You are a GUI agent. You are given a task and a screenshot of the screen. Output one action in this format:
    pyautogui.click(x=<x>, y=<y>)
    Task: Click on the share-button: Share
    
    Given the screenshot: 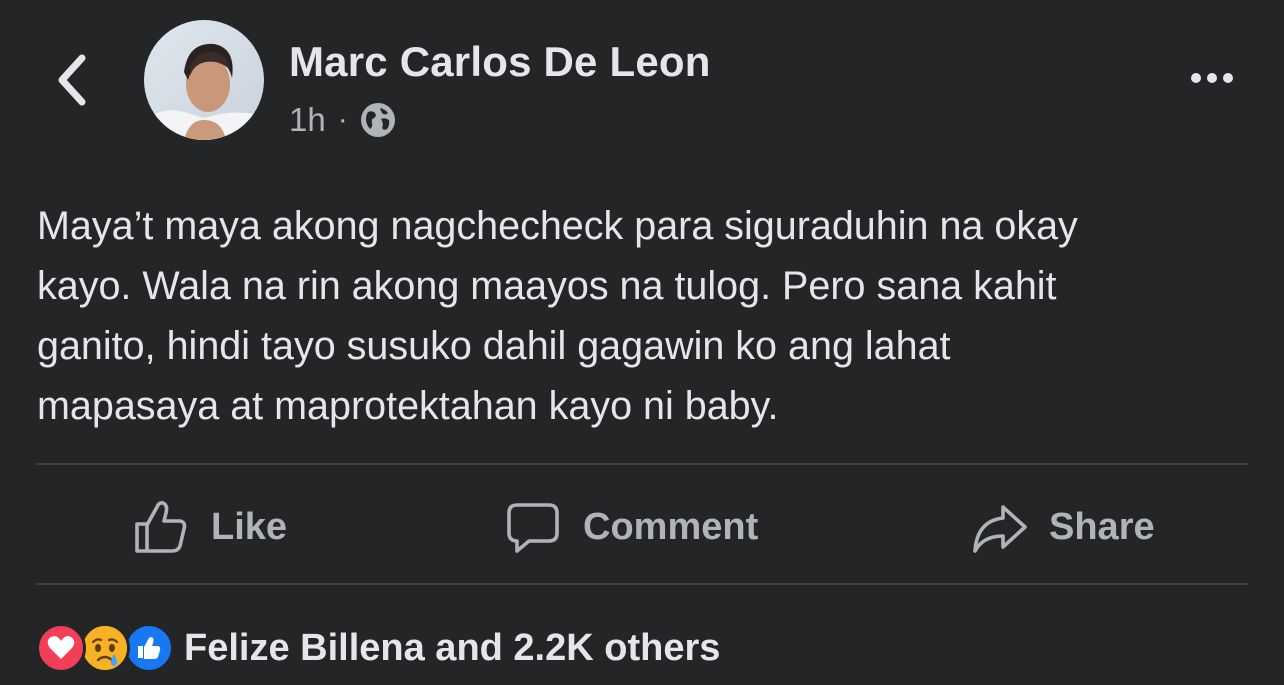 What is the action you would take?
    pyautogui.click(x=1063, y=527)
    